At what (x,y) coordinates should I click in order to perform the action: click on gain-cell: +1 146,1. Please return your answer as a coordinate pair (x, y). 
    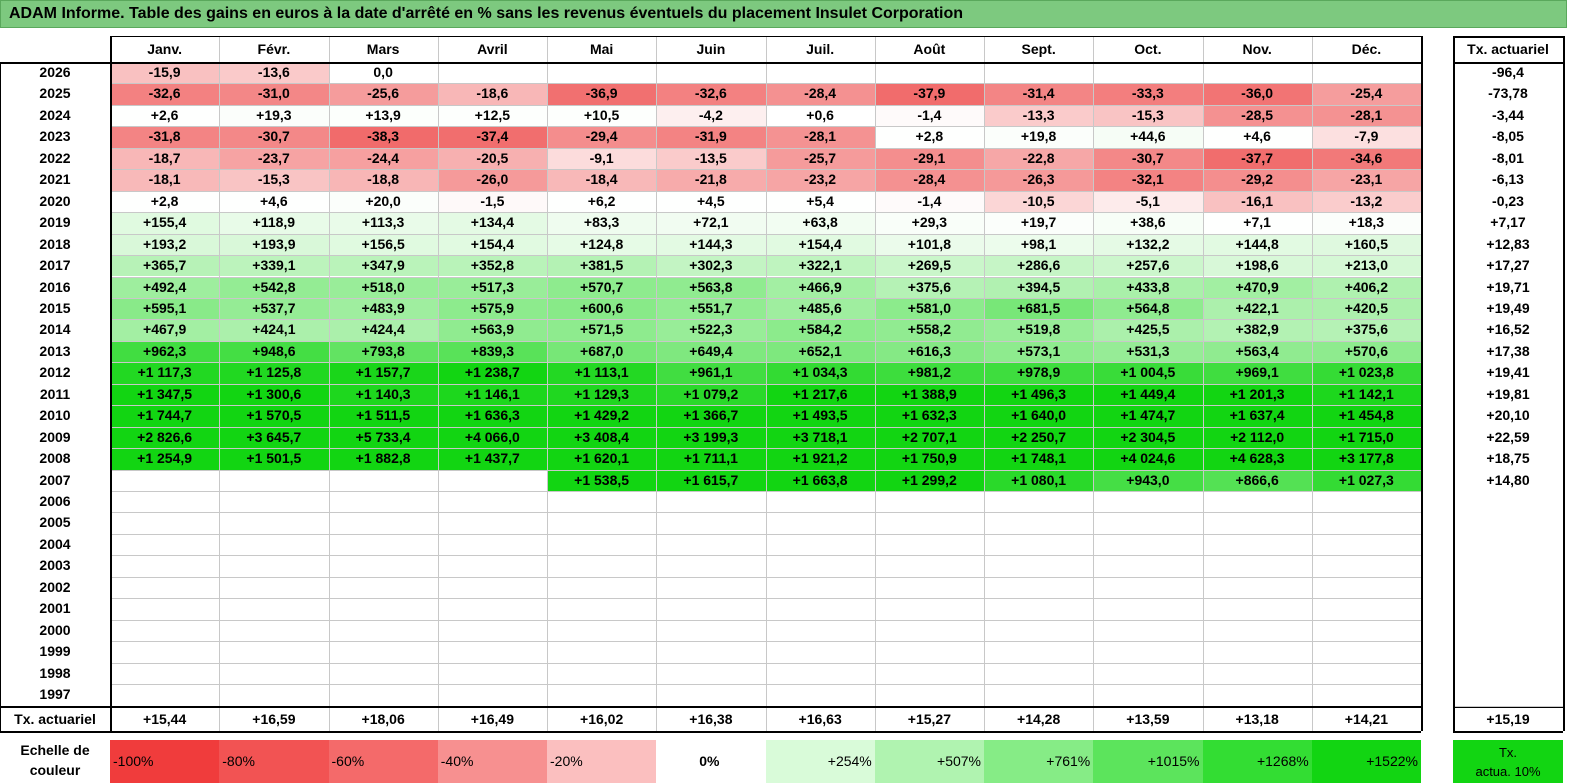
    Looking at the image, I should click on (492, 394).